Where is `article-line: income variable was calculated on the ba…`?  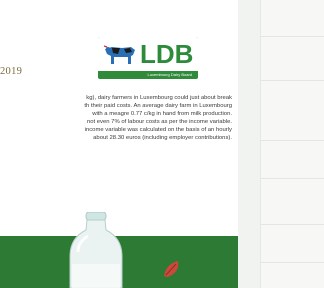
article-line: income variable was calculated on the ba… is located at coordinates (158, 130).